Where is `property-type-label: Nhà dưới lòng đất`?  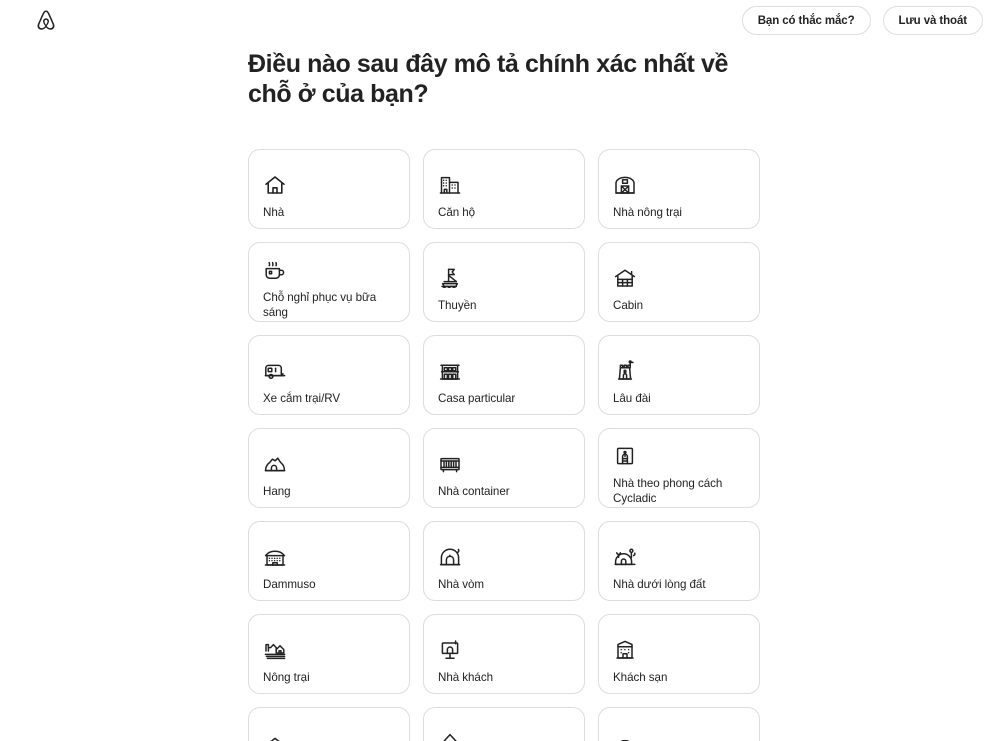
property-type-label: Nhà dưới lòng đất is located at coordinates (659, 584).